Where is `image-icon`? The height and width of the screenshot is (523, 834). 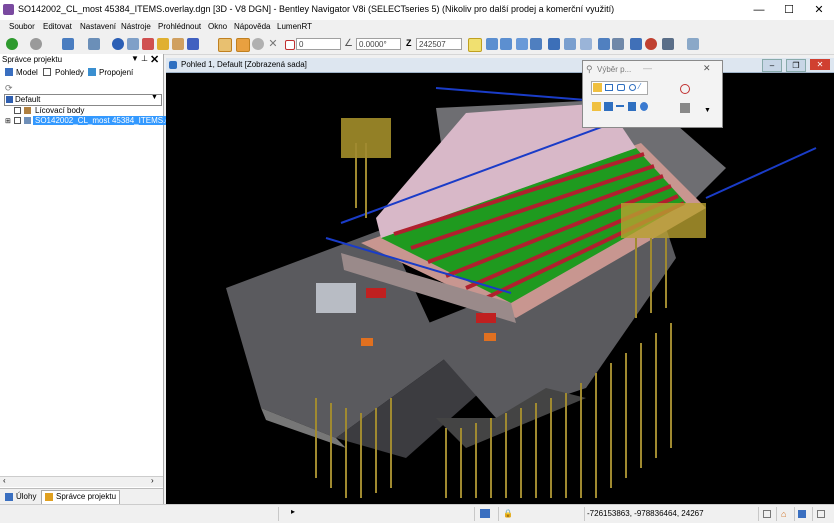
image-icon is located at coordinates (178, 44).